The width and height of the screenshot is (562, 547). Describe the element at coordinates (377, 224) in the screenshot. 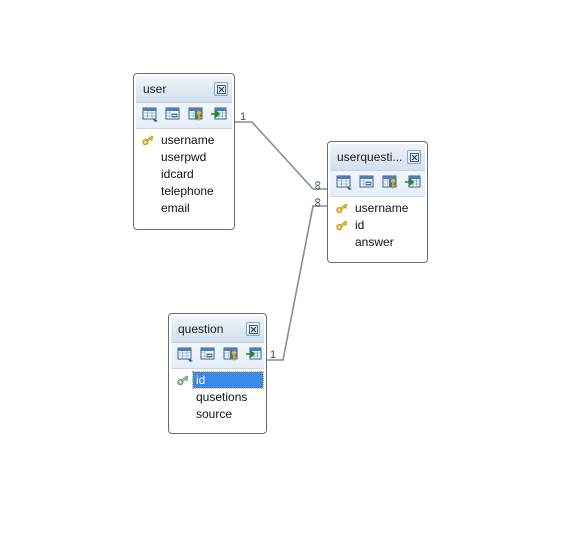

I see `field-row: id` at that location.